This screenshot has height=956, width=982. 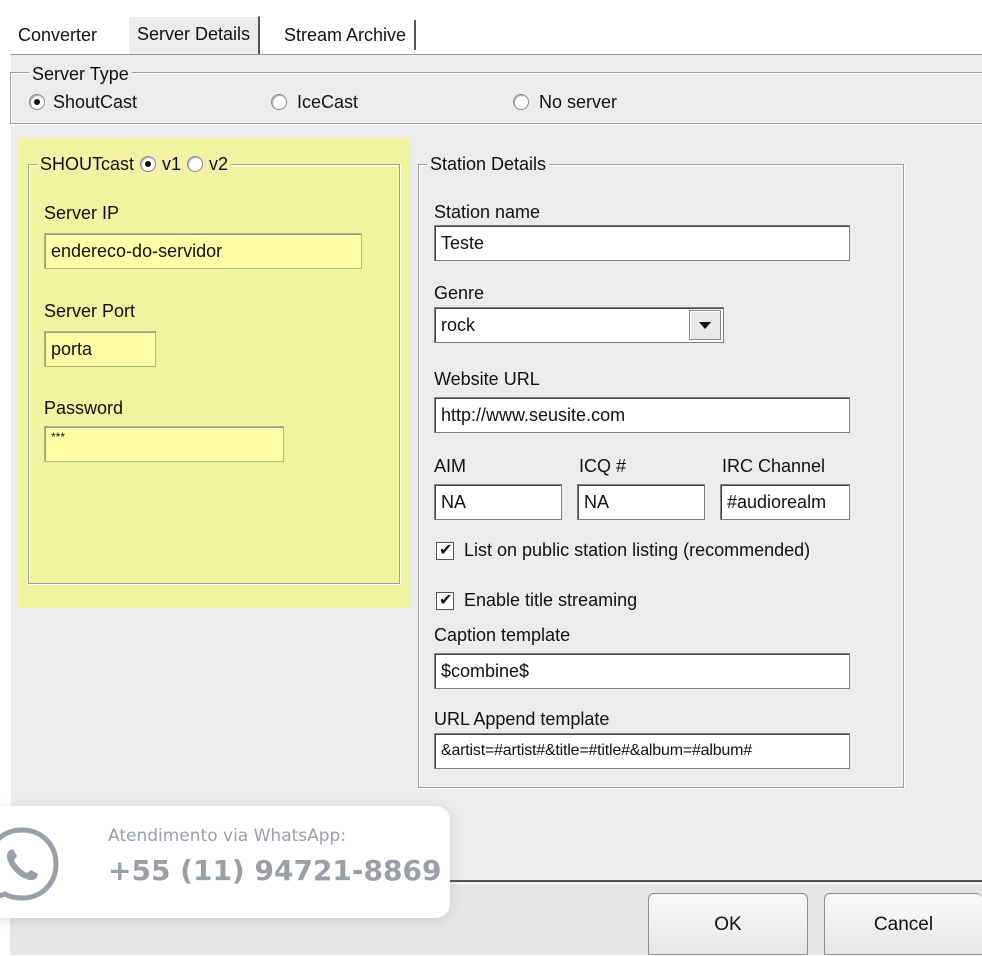 I want to click on icq-label: ICQ #, so click(x=603, y=466).